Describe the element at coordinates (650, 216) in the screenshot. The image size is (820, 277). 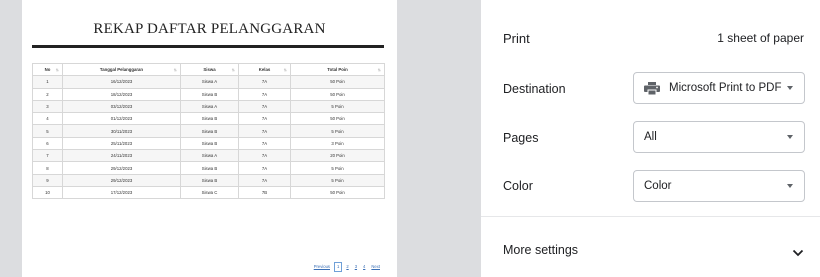
I see `section-divider` at that location.